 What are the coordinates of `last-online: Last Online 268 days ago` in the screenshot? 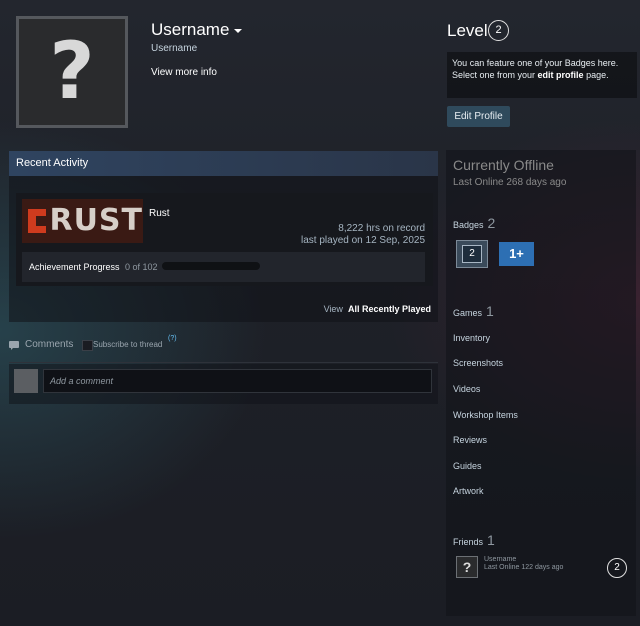 It's located at (510, 182).